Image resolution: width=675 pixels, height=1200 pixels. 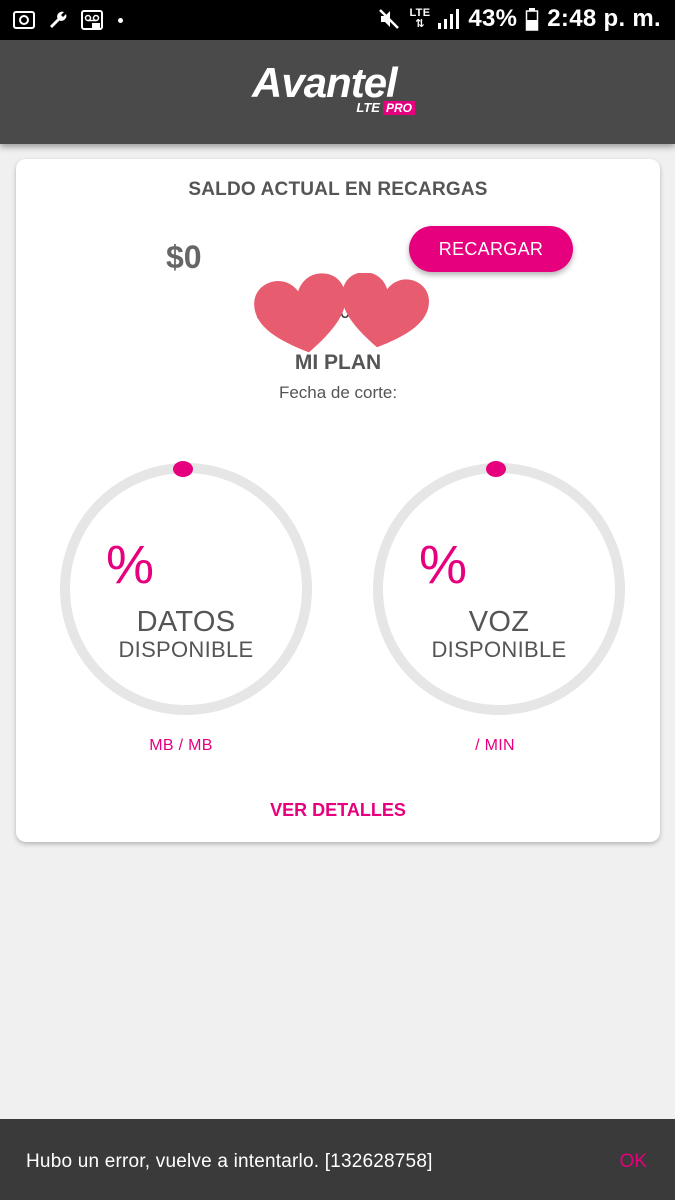 What do you see at coordinates (420, 24) in the screenshot?
I see `data-arrows-icon: ⇅` at bounding box center [420, 24].